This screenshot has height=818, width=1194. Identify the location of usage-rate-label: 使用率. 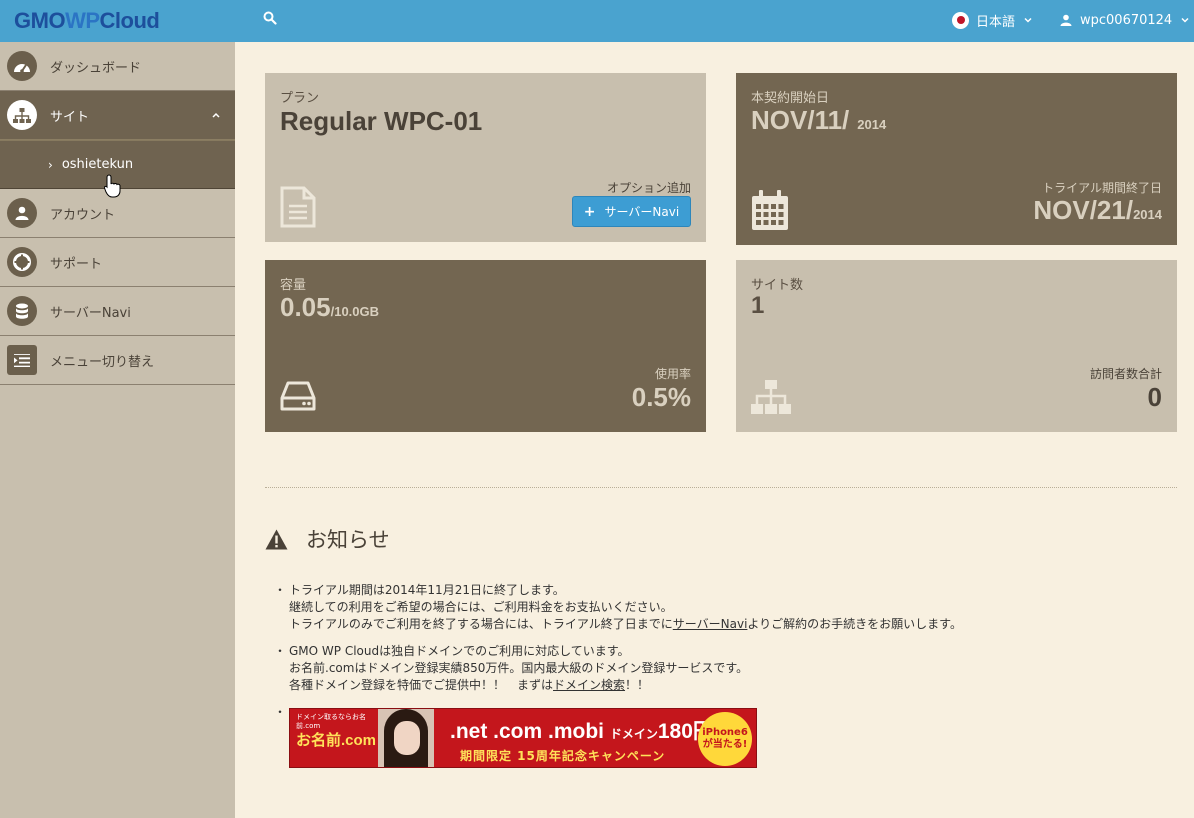
(672, 374).